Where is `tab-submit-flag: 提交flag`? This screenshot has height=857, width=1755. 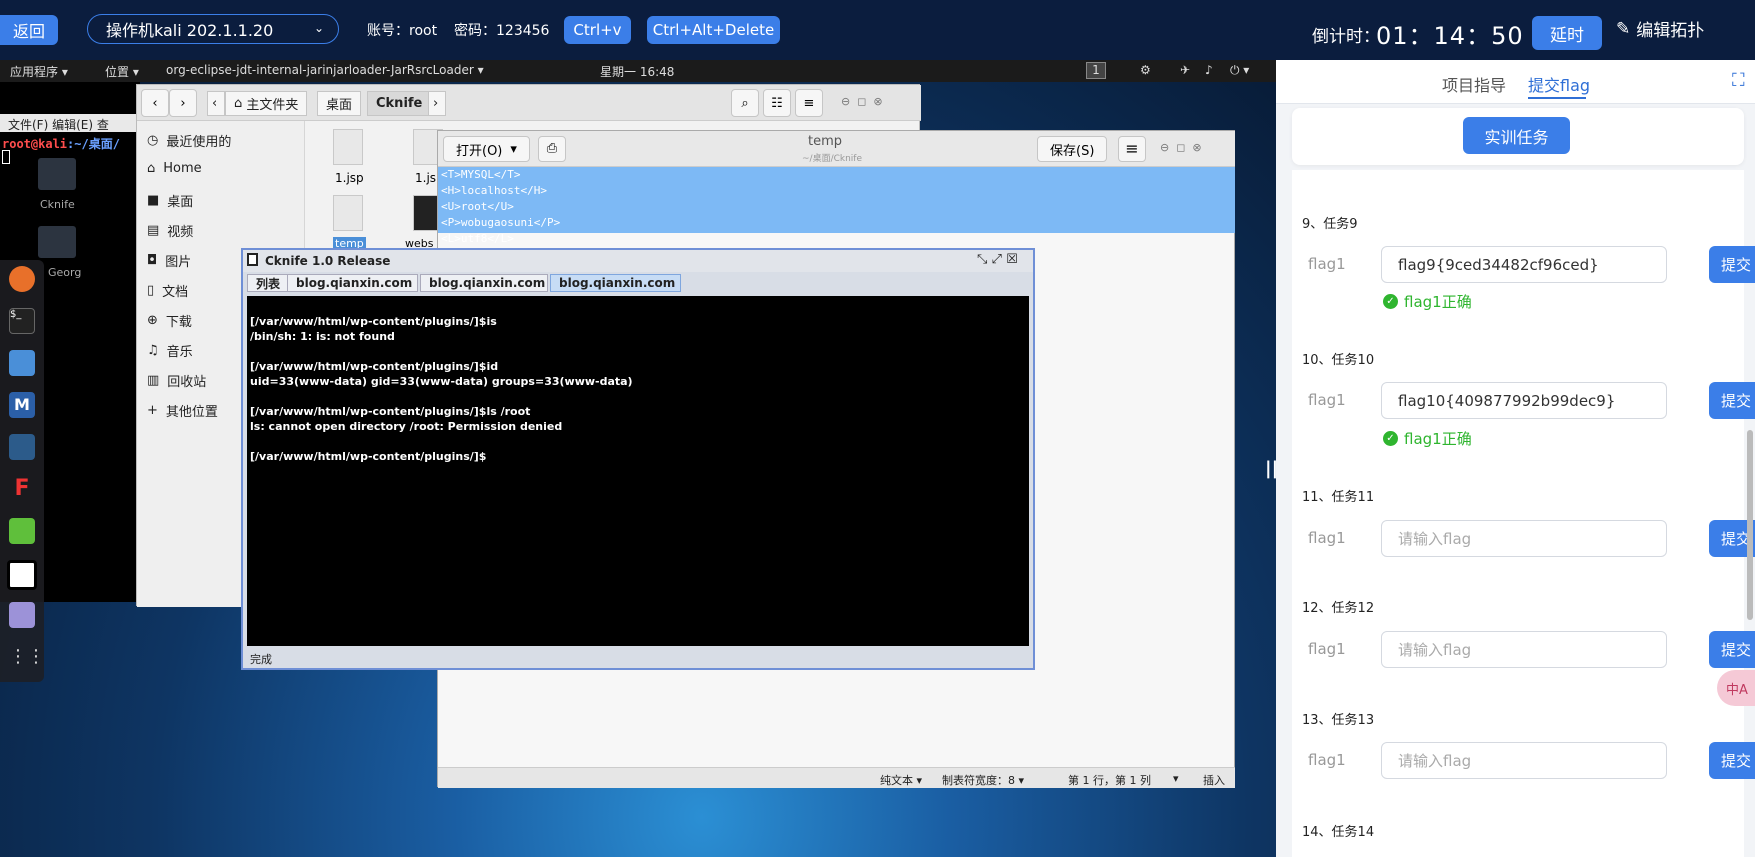
tab-submit-flag: 提交flag is located at coordinates (1559, 84).